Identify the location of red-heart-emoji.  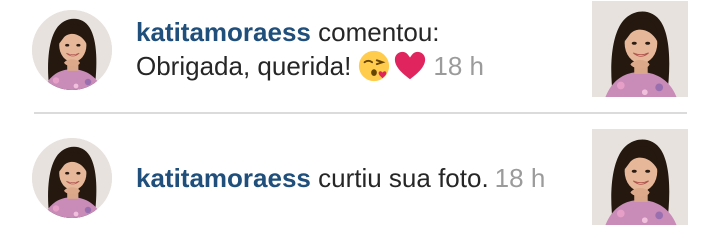
(410, 65).